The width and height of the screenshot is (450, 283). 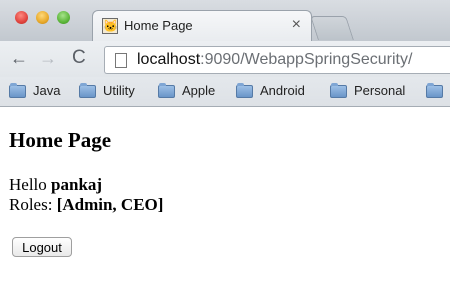 What do you see at coordinates (79, 58) in the screenshot?
I see `reload-icon: C` at bounding box center [79, 58].